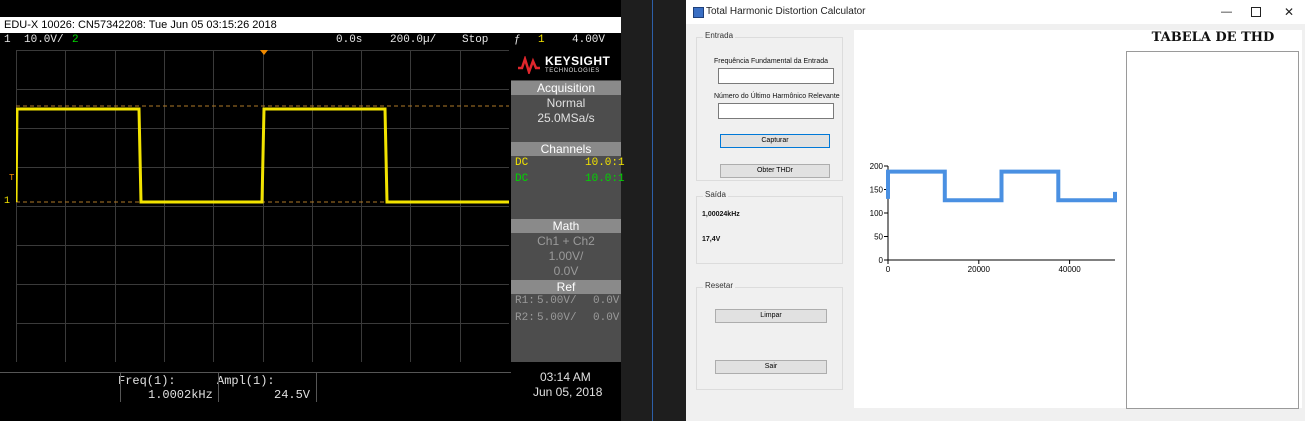 Image resolution: width=1305 pixels, height=421 pixels. Describe the element at coordinates (877, 213) in the screenshot. I see `y-tick-label: 100` at that location.